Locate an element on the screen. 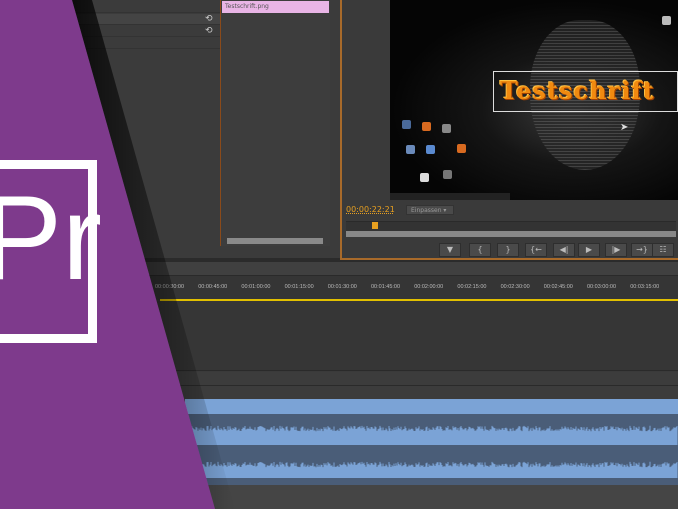  mark-in-button: { is located at coordinates (480, 250).